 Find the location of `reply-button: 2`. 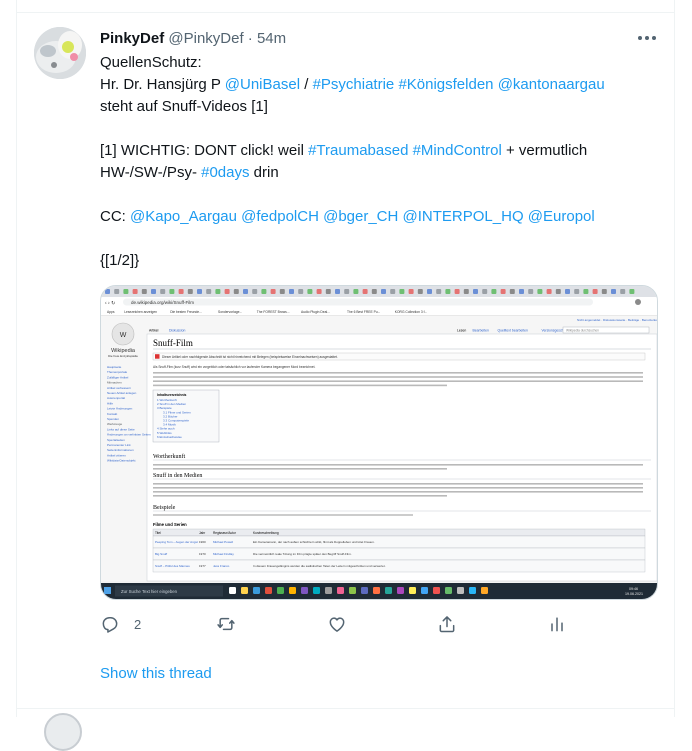

reply-button: 2 is located at coordinates (120, 624).